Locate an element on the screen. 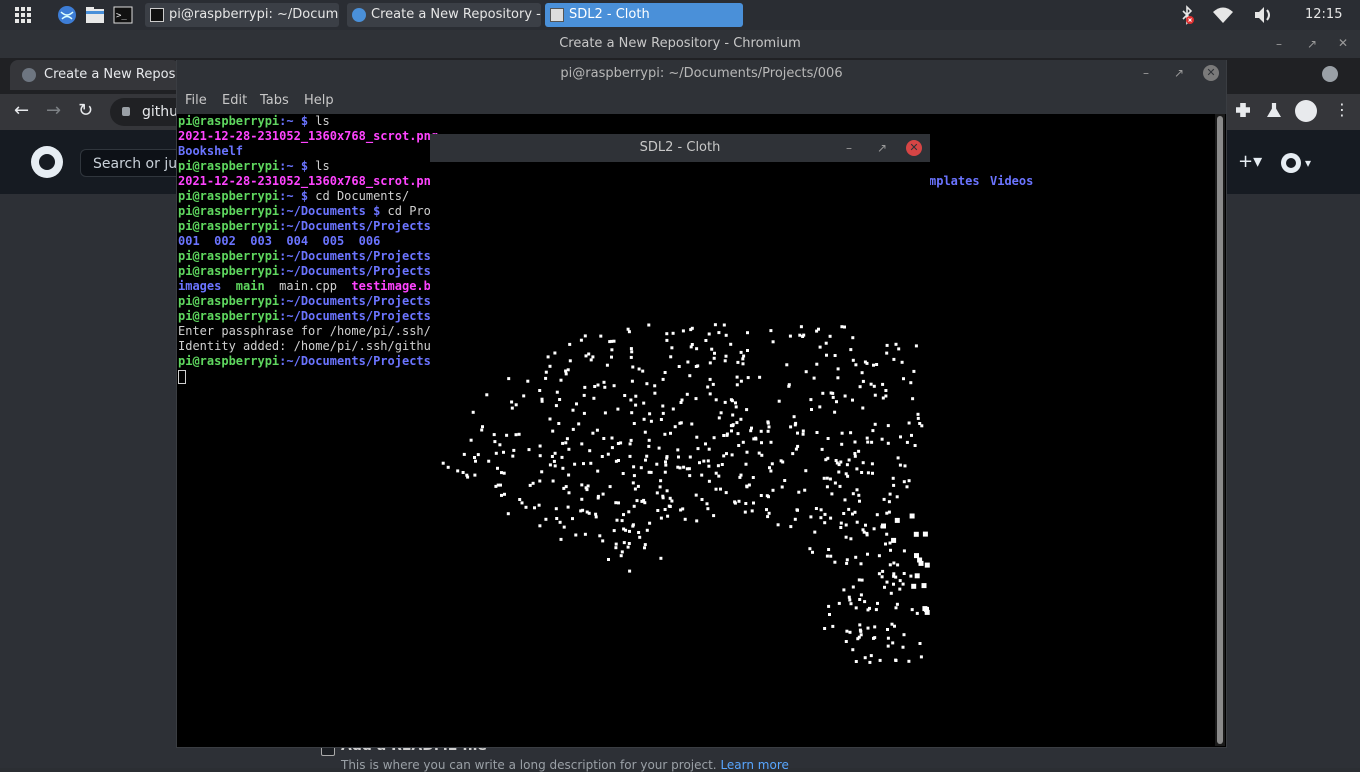 This screenshot has height=772, width=1360. terminal-close-icon: ✕ is located at coordinates (1211, 73).